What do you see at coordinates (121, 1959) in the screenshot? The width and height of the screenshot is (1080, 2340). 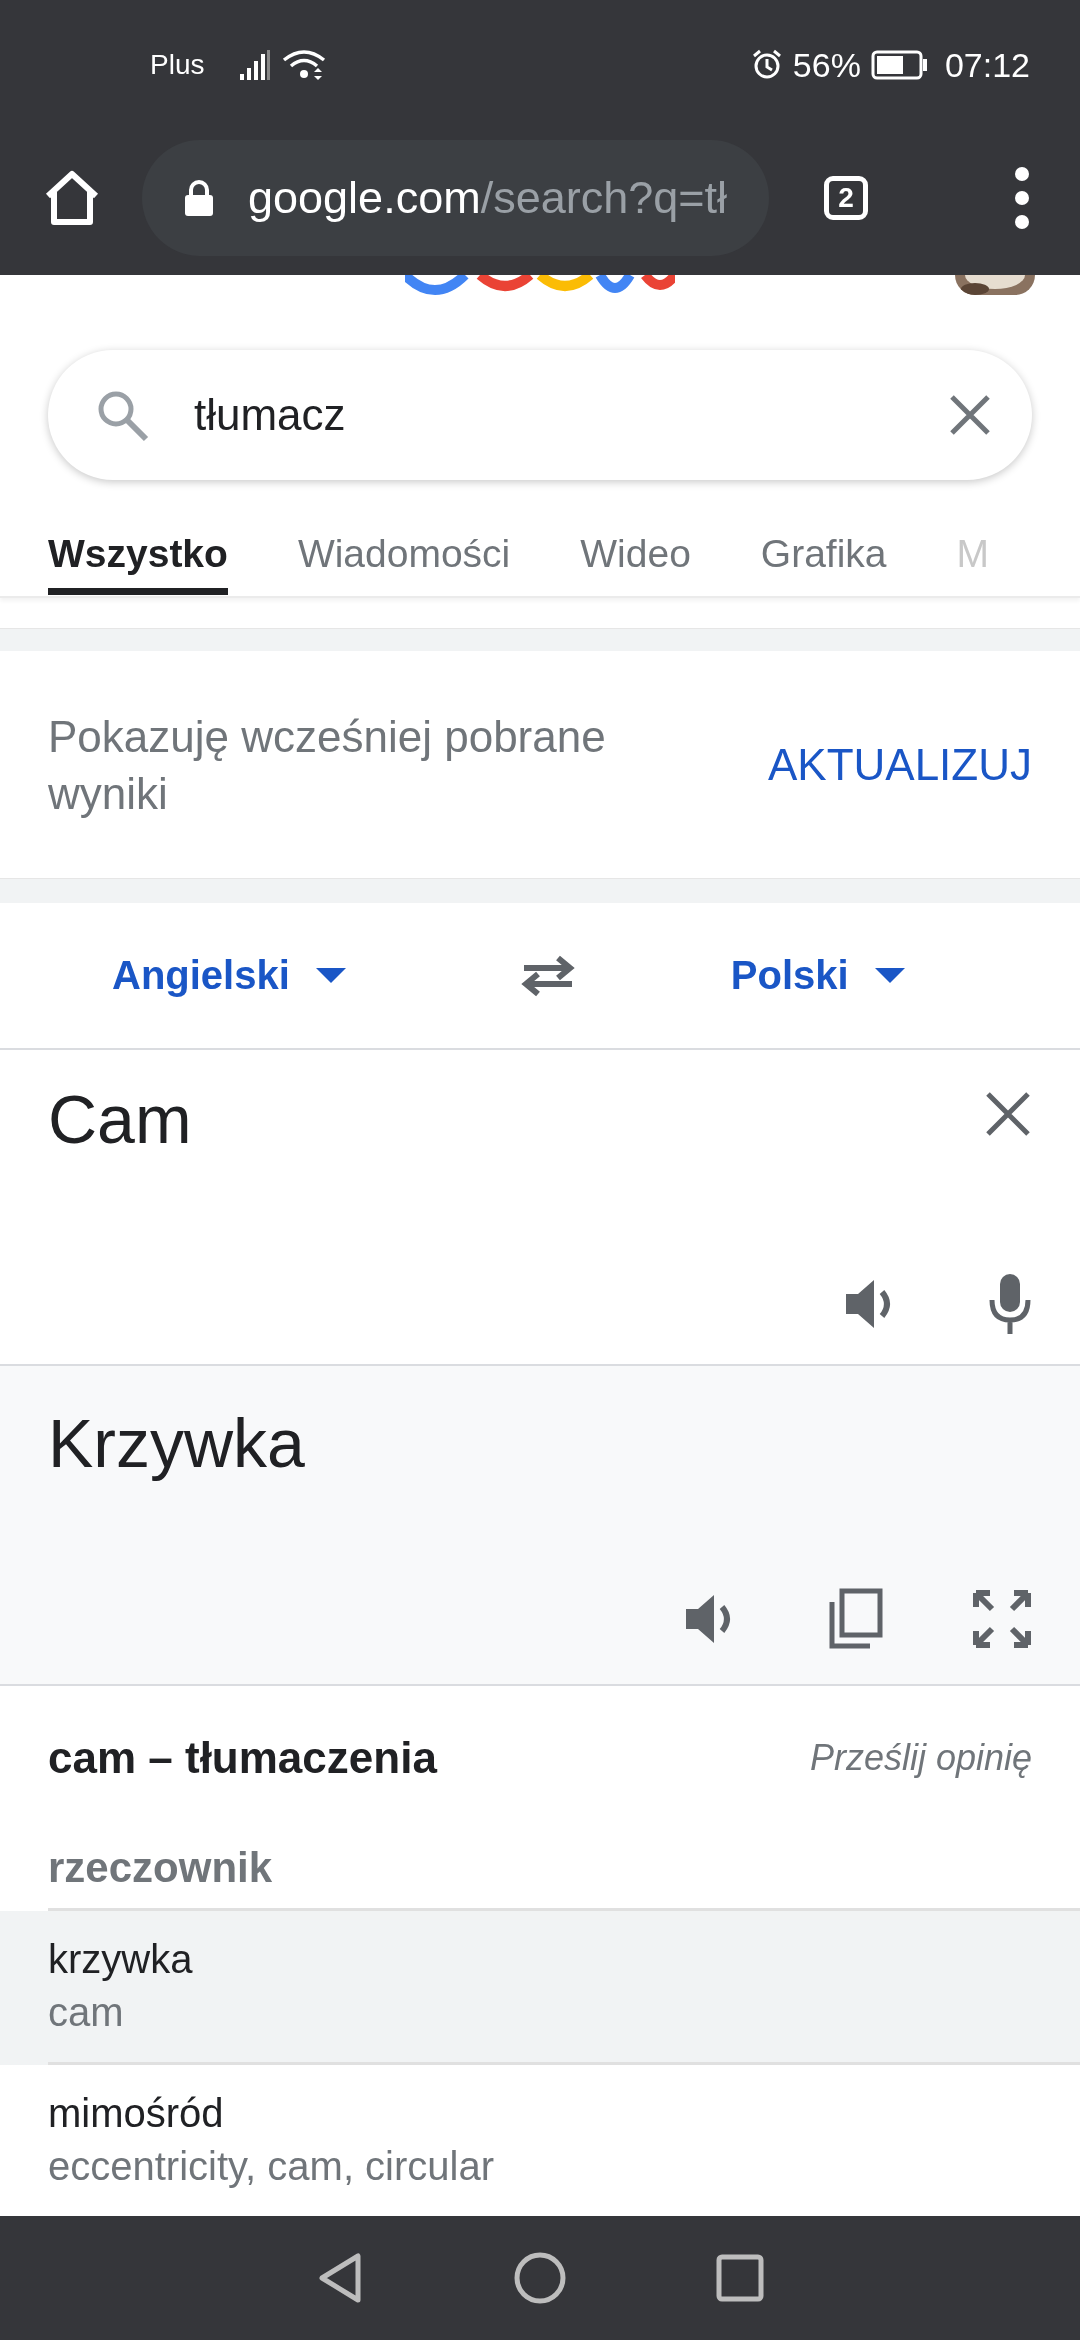 I see `translation-word: krzywka` at bounding box center [121, 1959].